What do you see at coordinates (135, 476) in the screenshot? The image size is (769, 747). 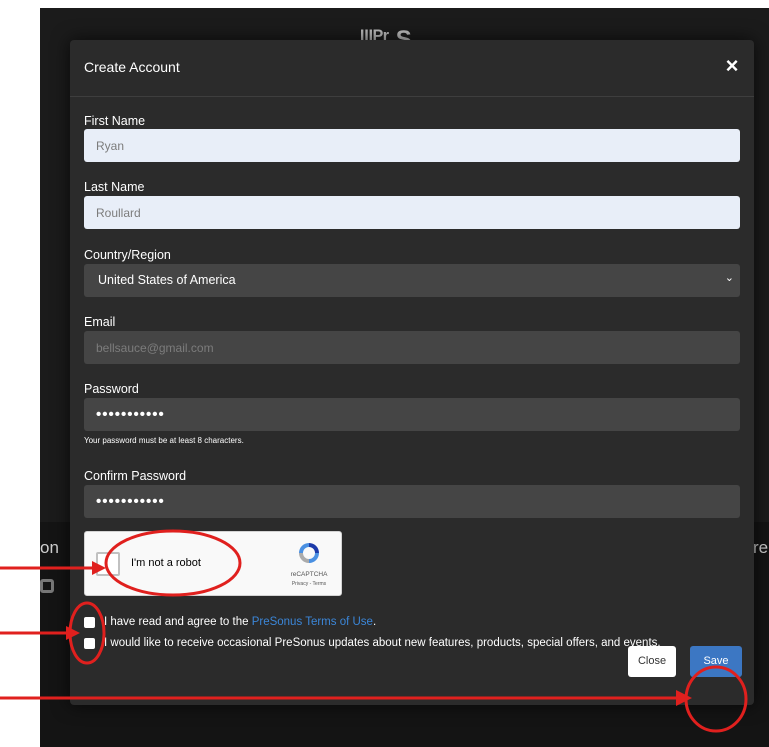 I see `confirm-password-label: Confirm Password` at bounding box center [135, 476].